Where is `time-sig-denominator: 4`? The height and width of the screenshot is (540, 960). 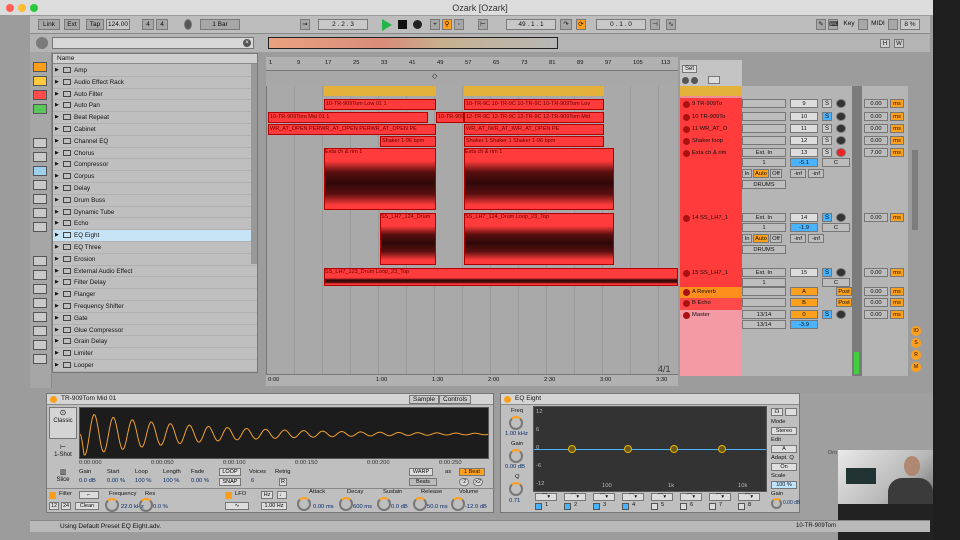
time-sig-denominator: 4 is located at coordinates (162, 24).